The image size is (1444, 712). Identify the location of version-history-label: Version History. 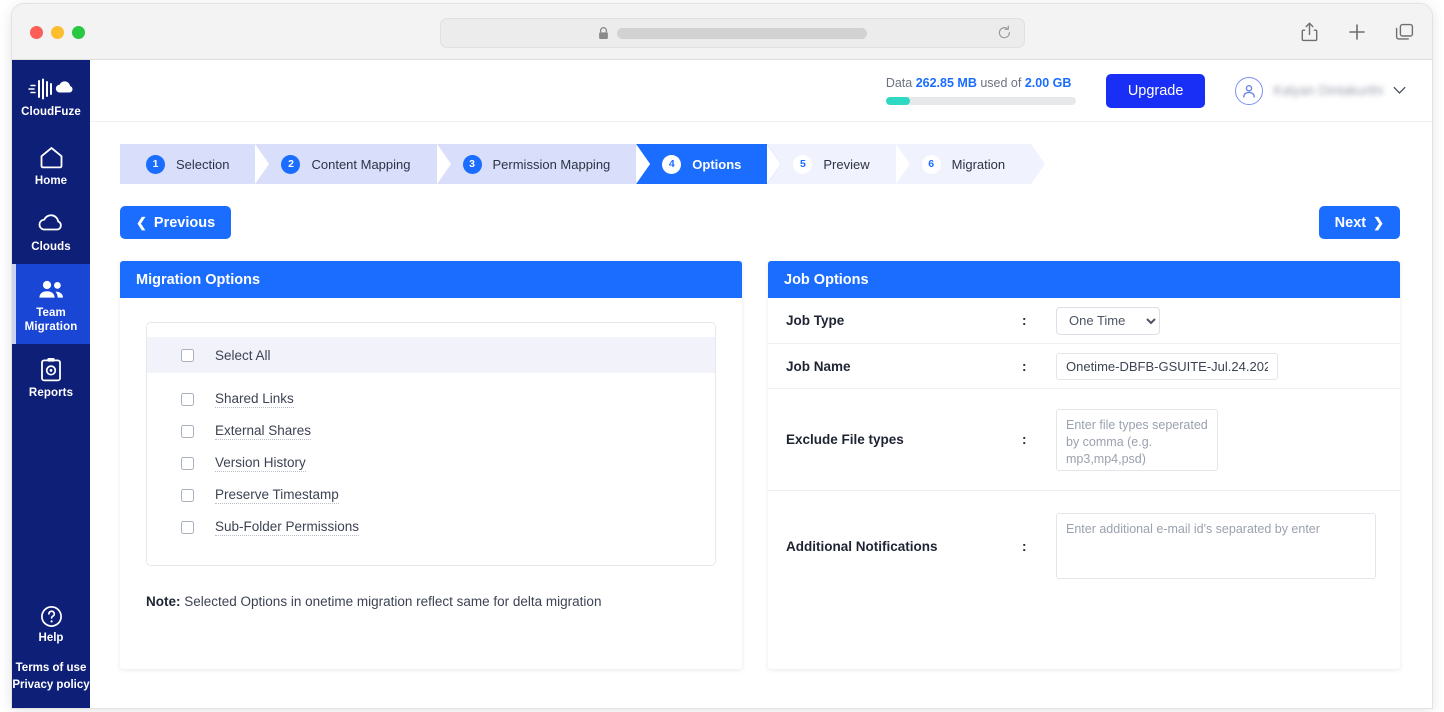
(260, 463).